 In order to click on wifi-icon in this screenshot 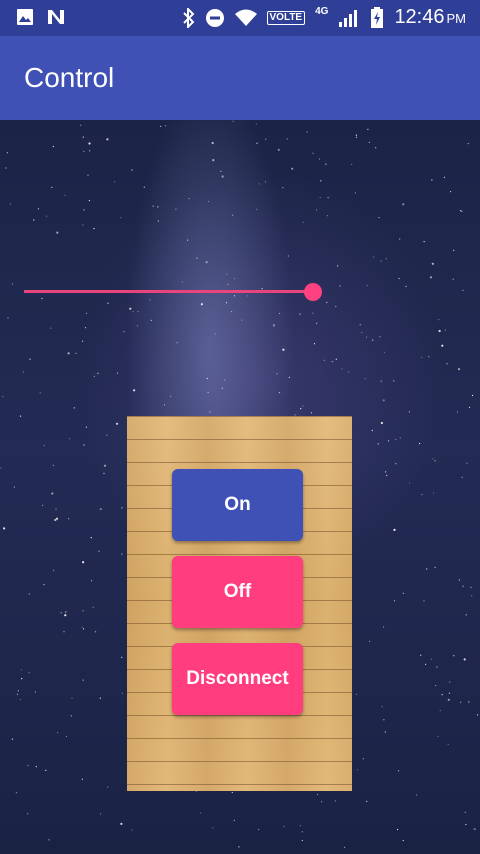, I will do `click(245, 17)`.